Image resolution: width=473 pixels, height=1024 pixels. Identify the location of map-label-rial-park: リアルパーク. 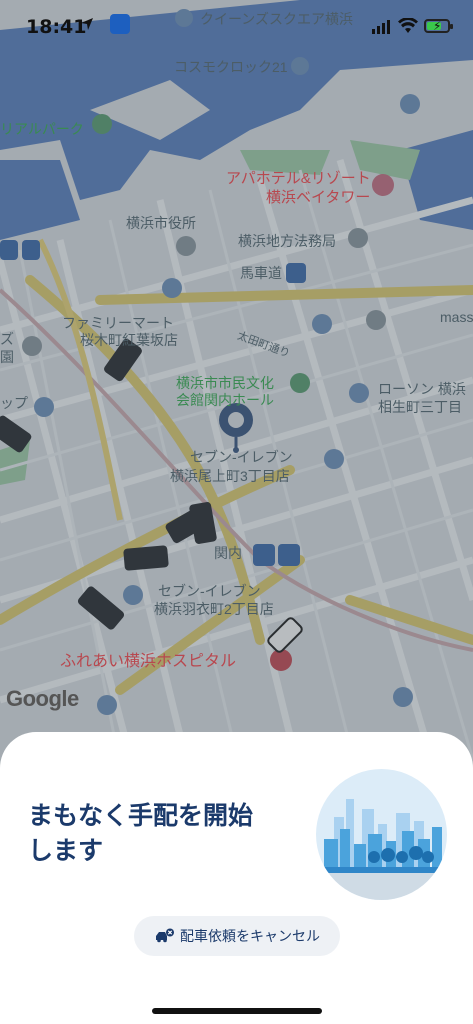
(42, 129).